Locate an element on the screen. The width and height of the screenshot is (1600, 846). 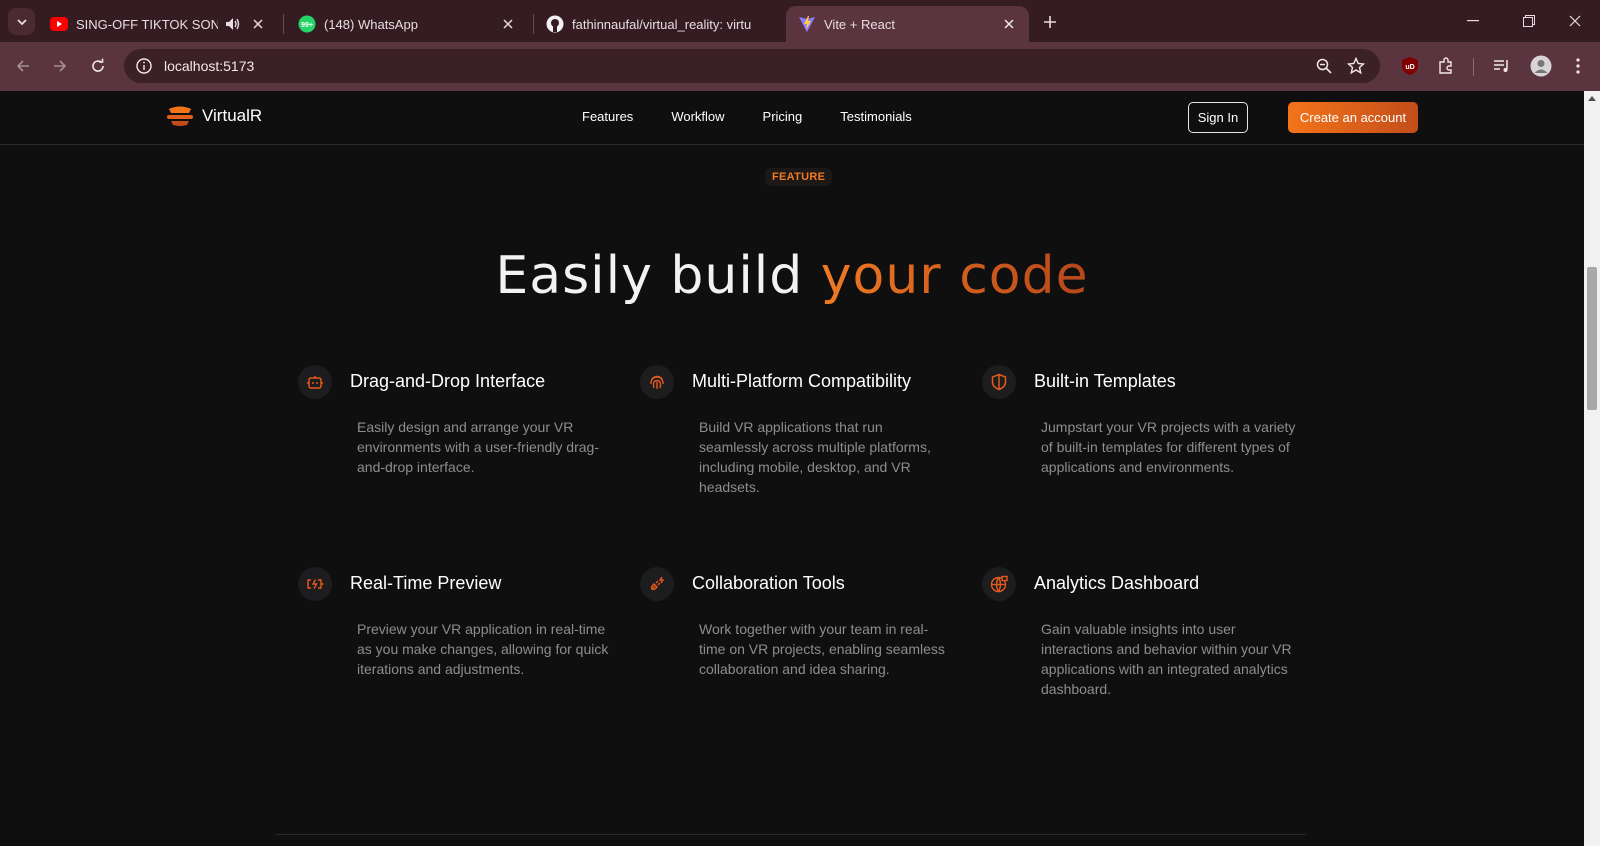
brand-name: VirtualR is located at coordinates (232, 115).